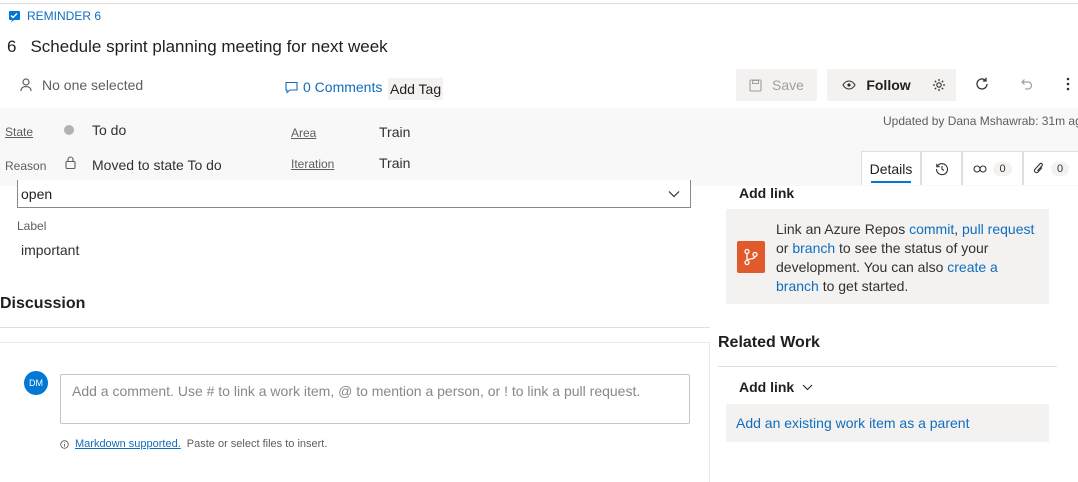 The width and height of the screenshot is (1078, 482). I want to click on state-value: To do, so click(109, 130).